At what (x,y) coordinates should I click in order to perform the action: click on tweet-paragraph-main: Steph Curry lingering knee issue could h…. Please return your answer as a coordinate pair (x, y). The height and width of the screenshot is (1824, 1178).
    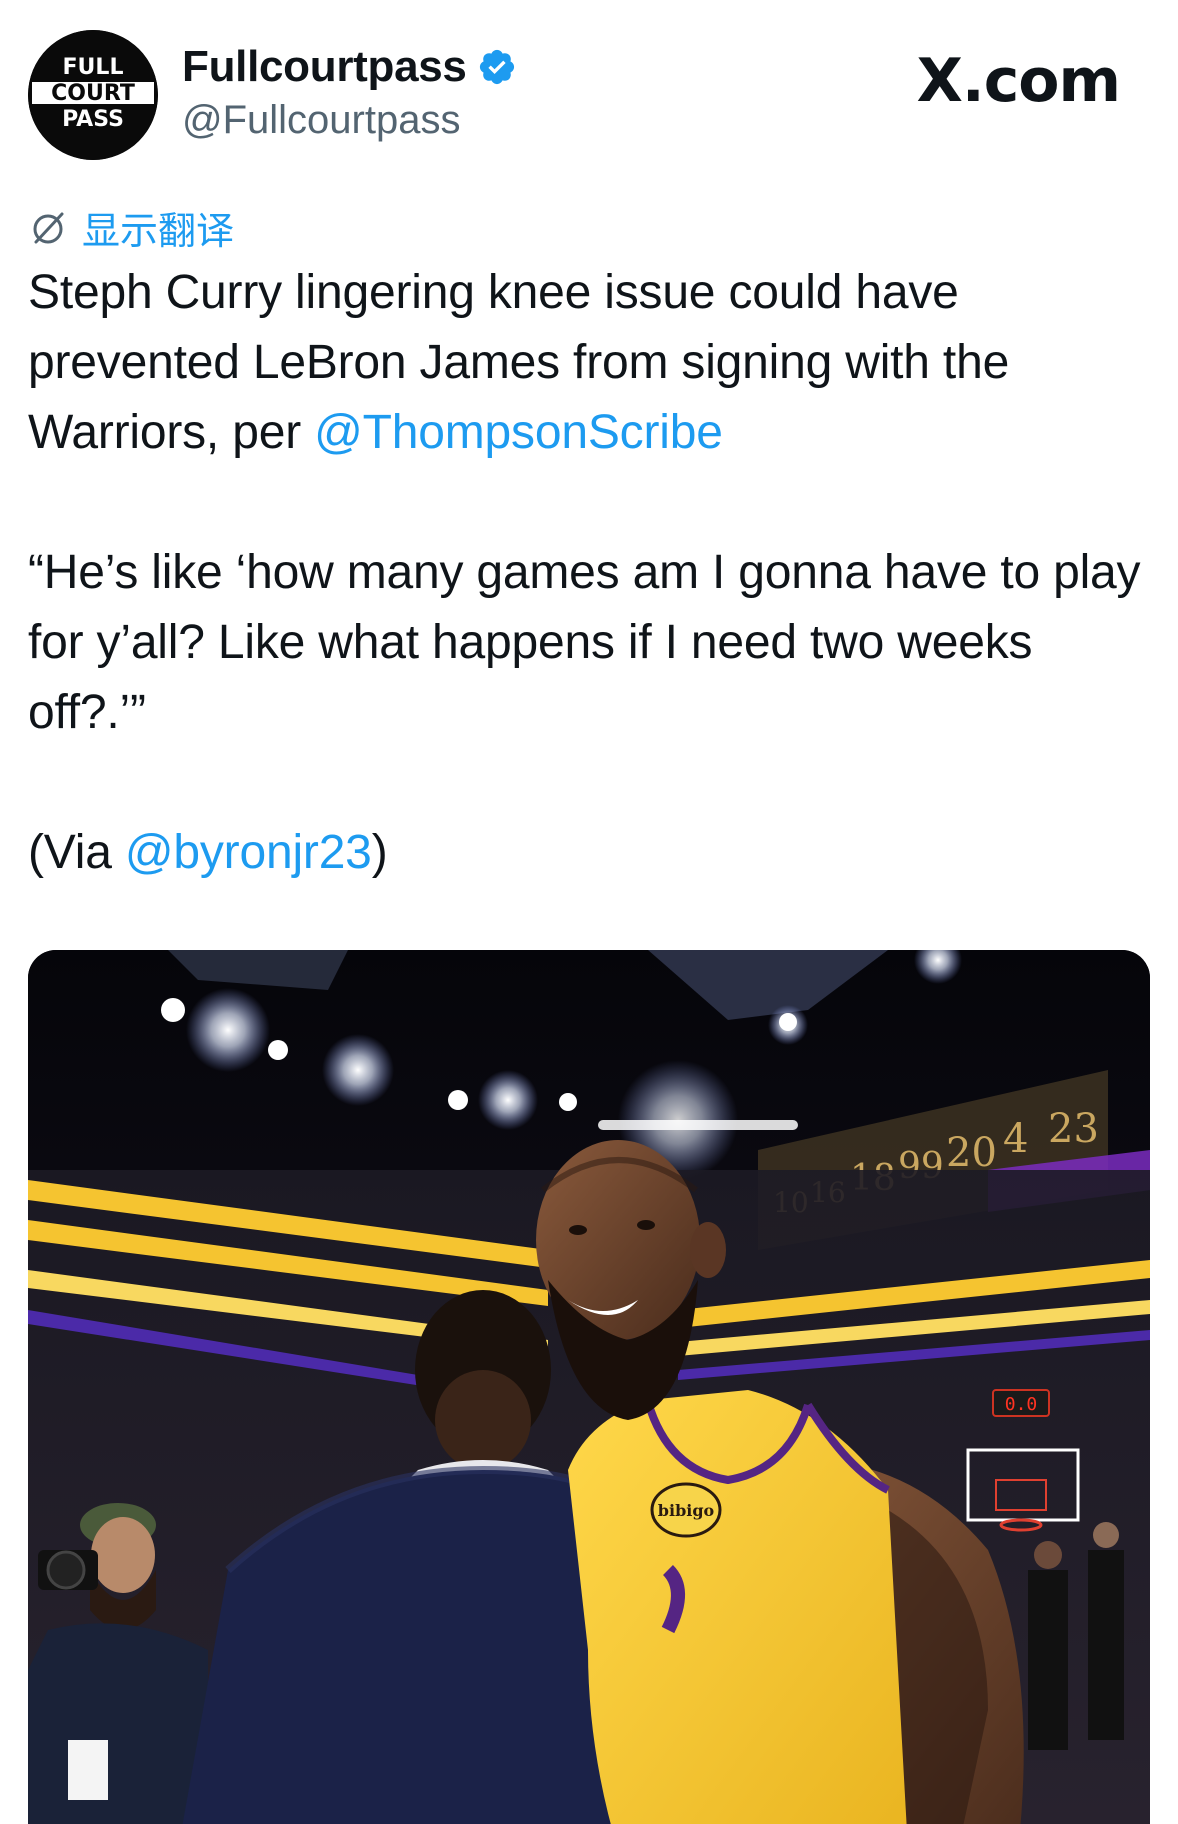
    Looking at the image, I should click on (588, 363).